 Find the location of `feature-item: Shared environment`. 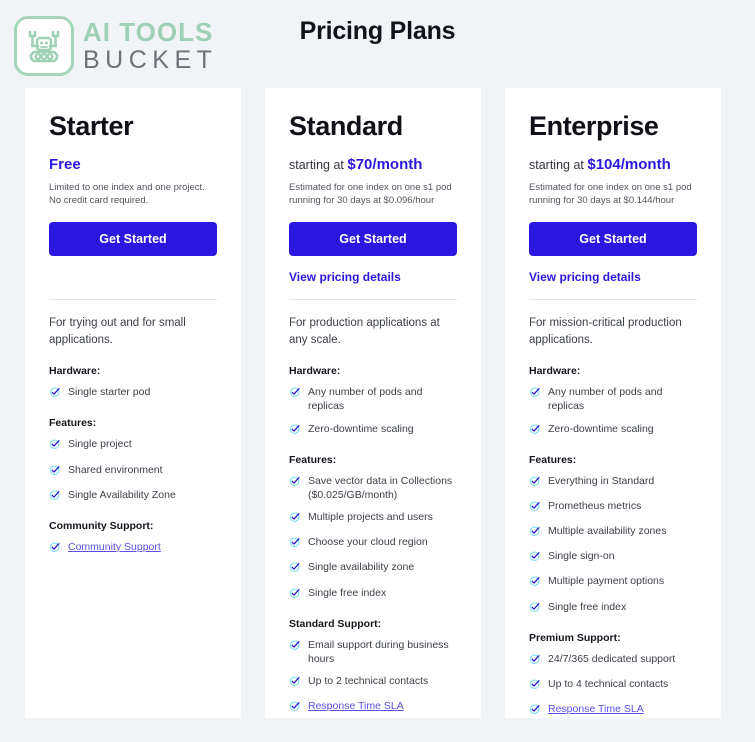

feature-item: Shared environment is located at coordinates (133, 471).